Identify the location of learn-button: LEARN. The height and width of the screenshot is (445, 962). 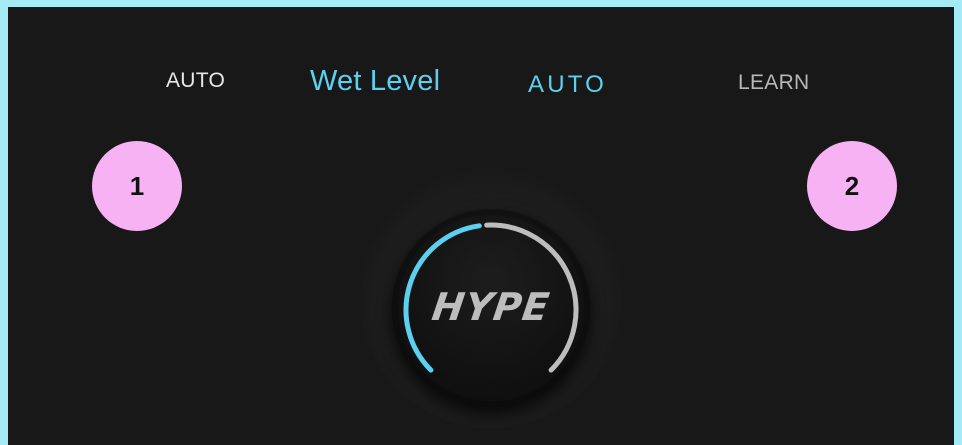
(774, 83).